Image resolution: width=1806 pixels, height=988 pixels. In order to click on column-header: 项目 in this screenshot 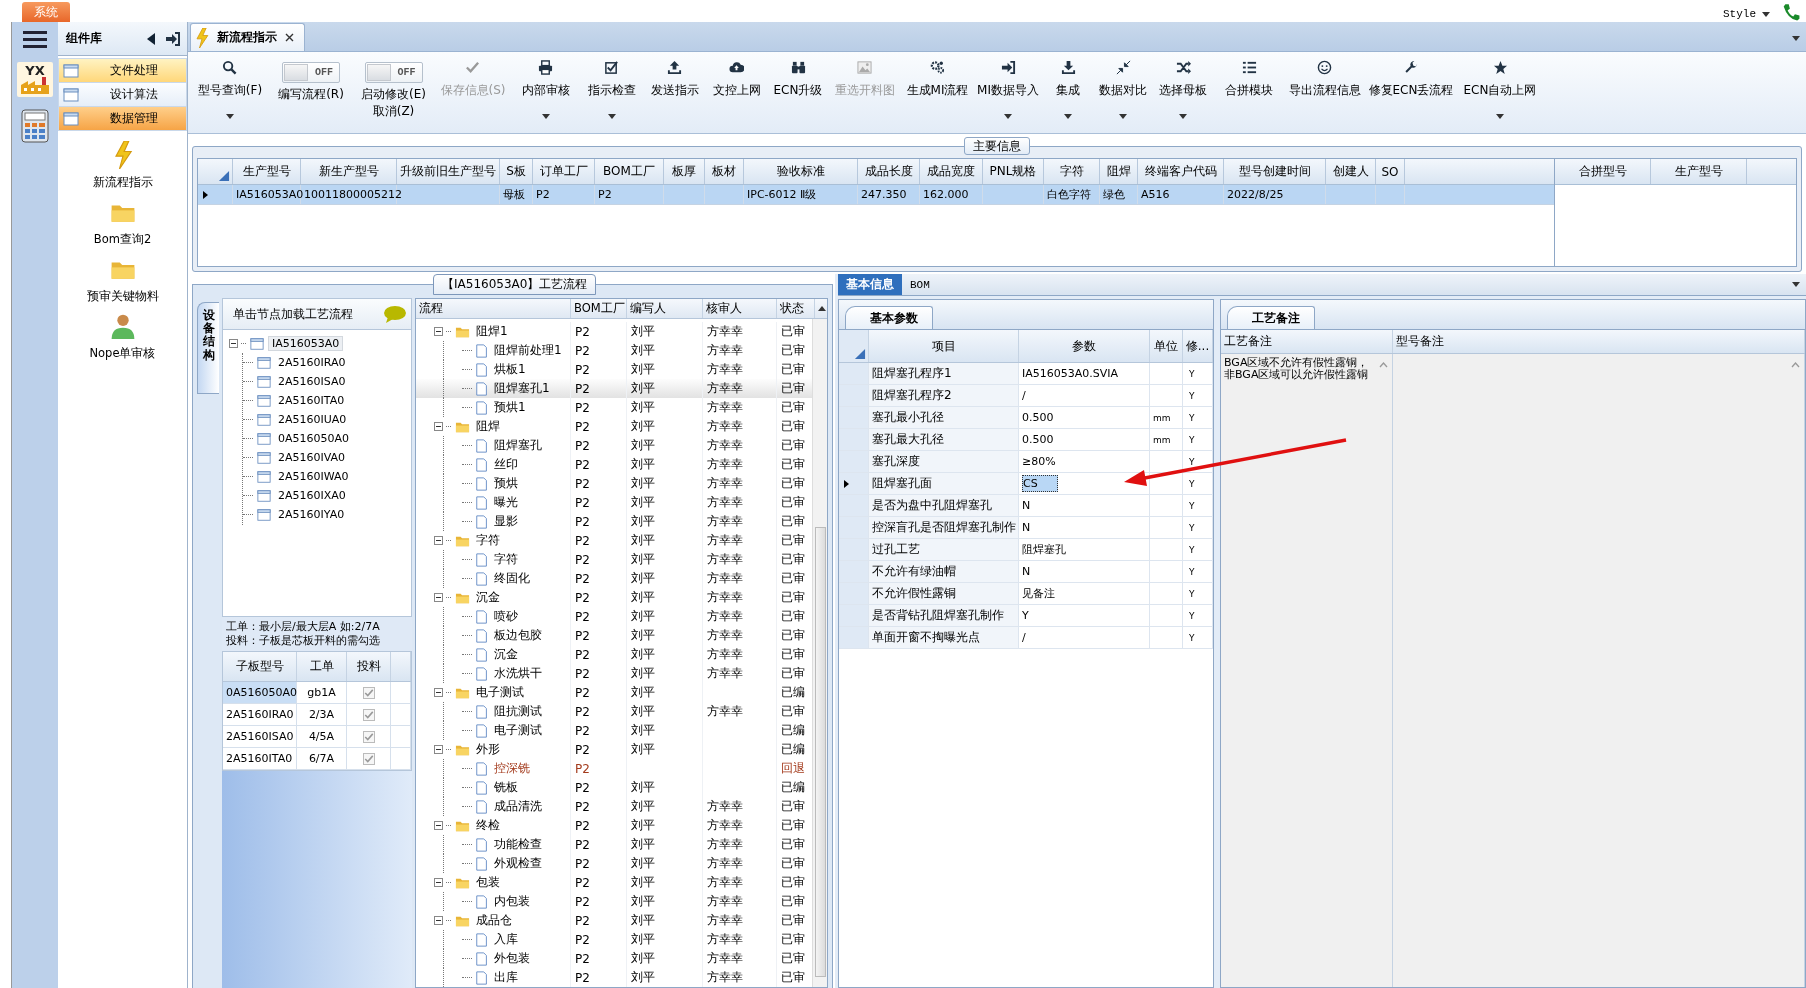, I will do `click(944, 346)`.